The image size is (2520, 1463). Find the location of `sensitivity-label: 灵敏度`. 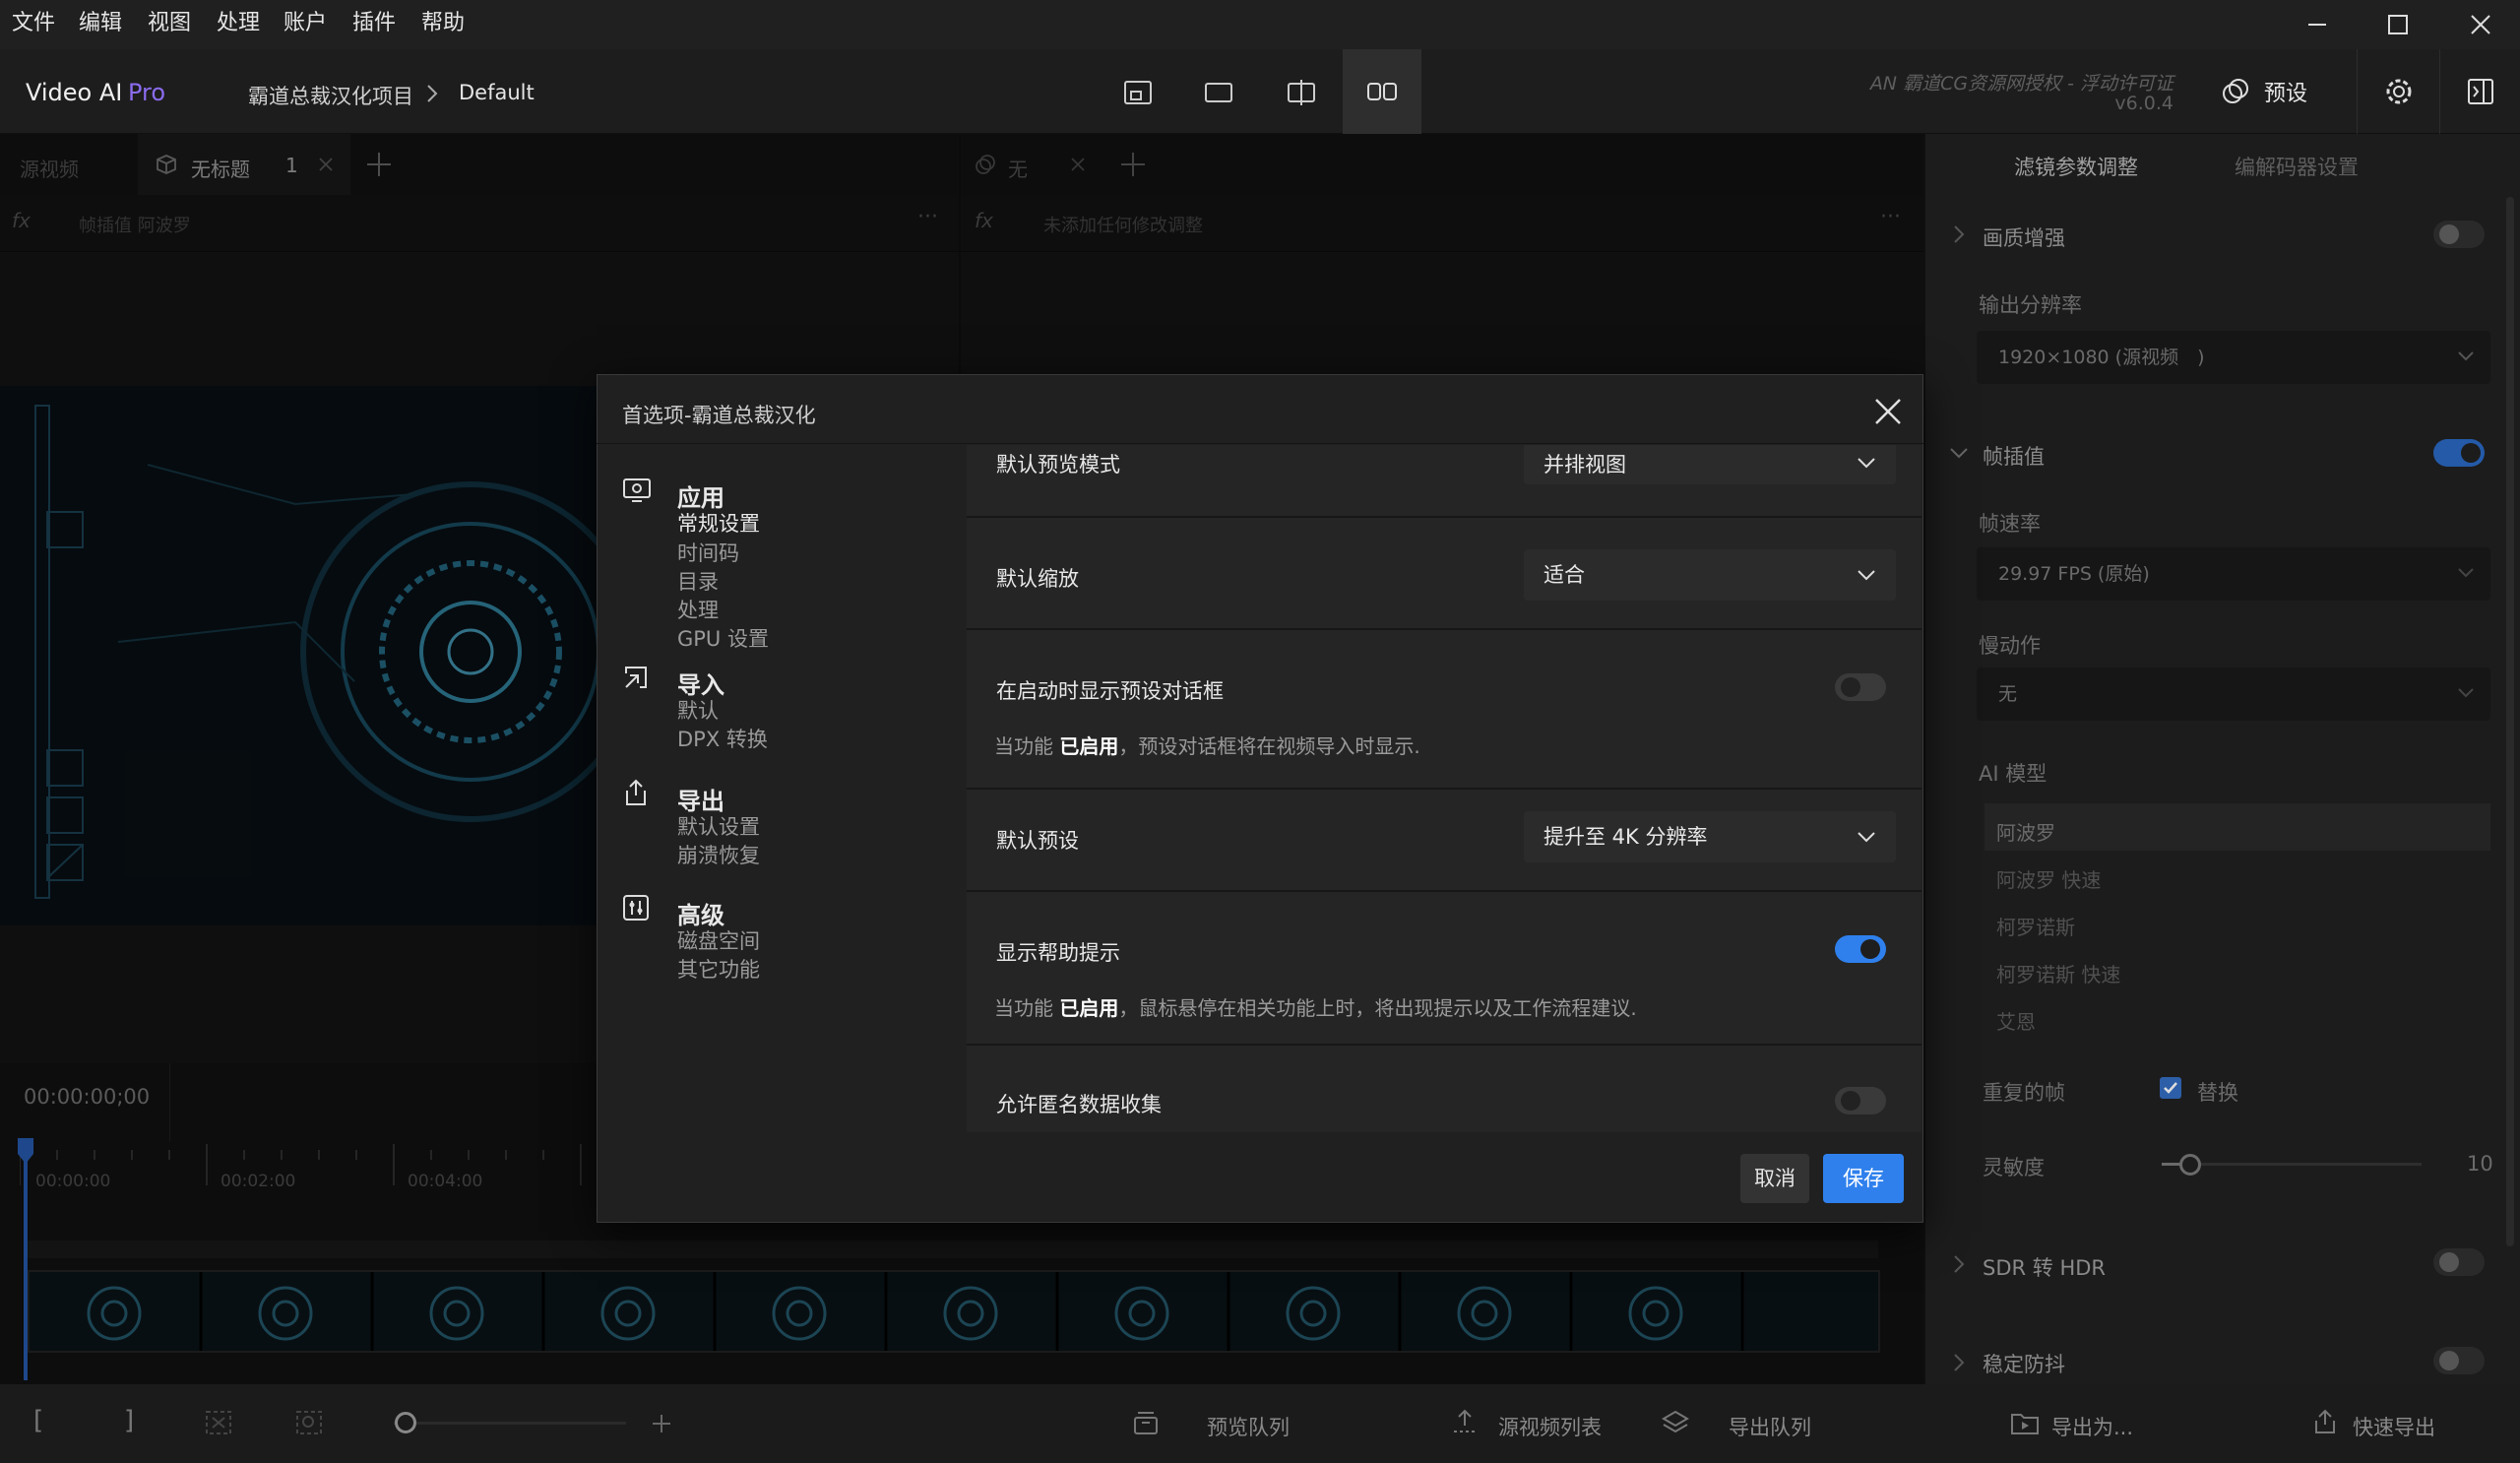

sensitivity-label: 灵敏度 is located at coordinates (2014, 1168).